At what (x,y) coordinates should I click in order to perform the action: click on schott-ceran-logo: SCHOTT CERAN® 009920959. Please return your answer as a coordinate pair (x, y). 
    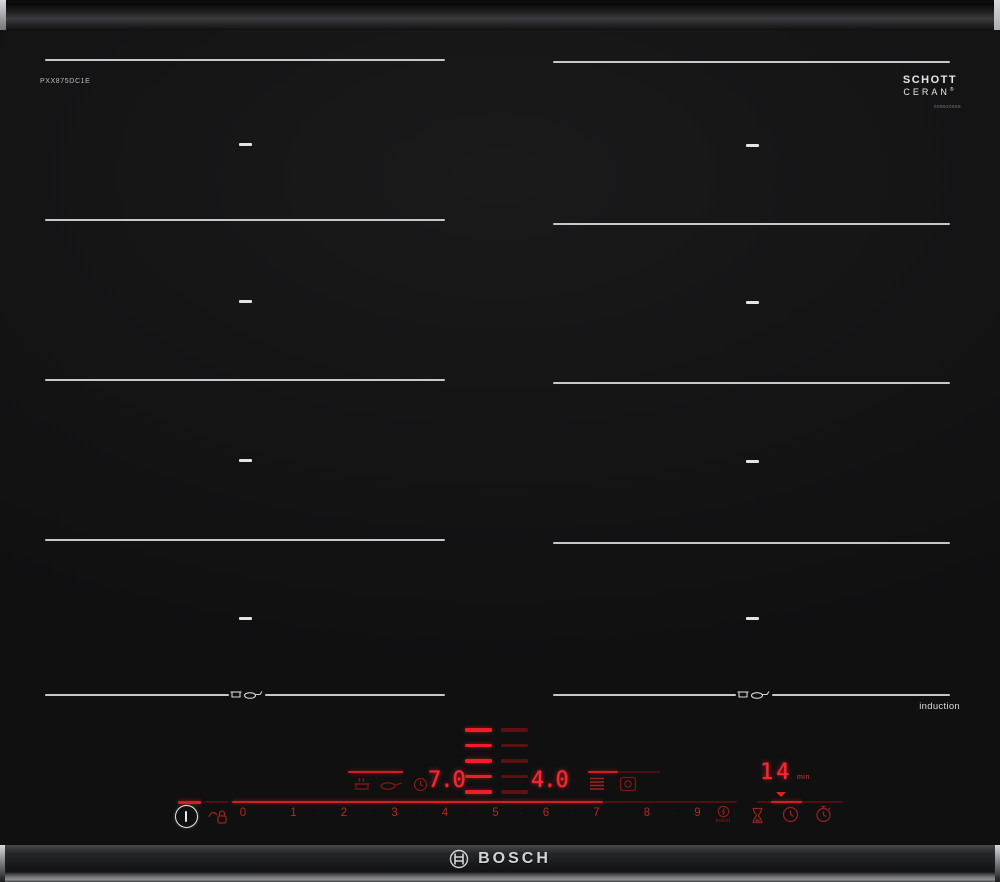
    Looking at the image, I should click on (930, 91).